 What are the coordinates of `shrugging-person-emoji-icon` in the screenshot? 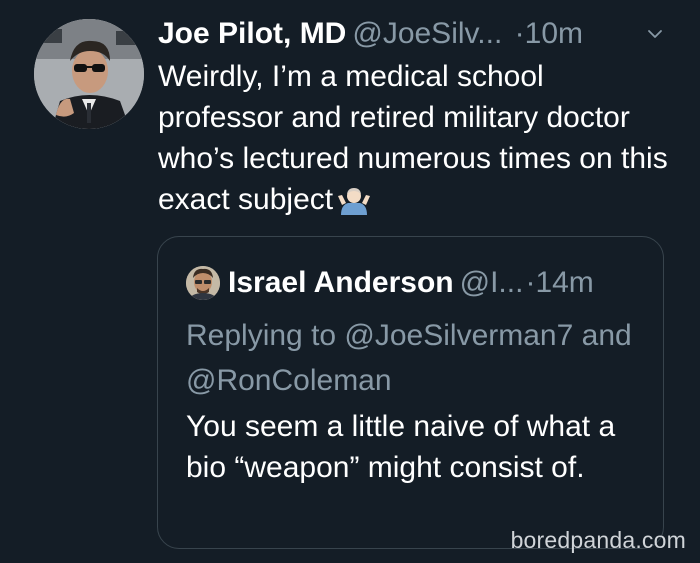 It's located at (354, 205).